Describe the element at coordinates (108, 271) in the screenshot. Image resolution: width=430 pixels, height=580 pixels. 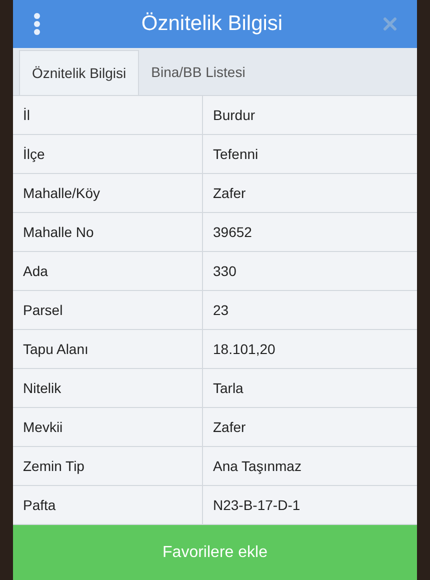
I see `attribute-name-cell: Ada` at that location.